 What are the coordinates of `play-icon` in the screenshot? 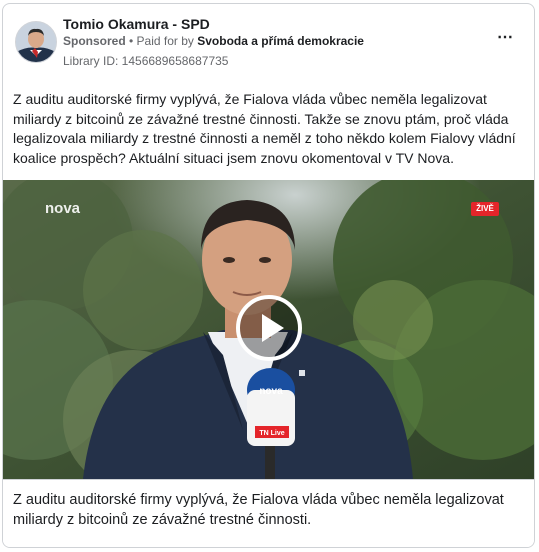 It's located at (269, 328).